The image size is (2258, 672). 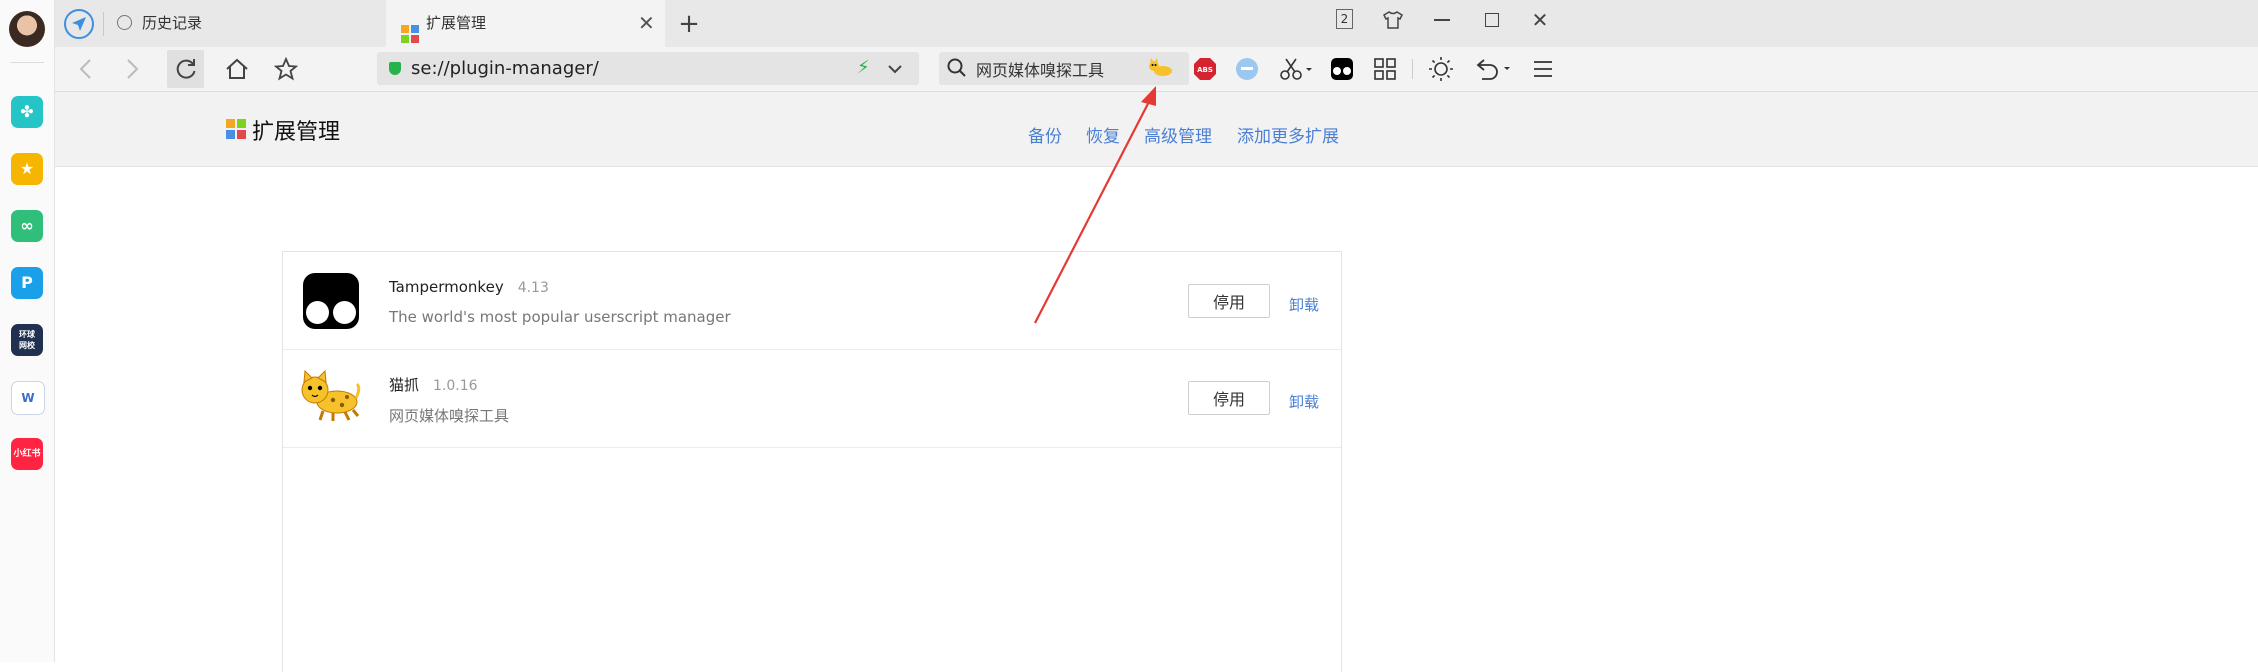 I want to click on address-url: se://plugin-manager/, so click(x=505, y=68).